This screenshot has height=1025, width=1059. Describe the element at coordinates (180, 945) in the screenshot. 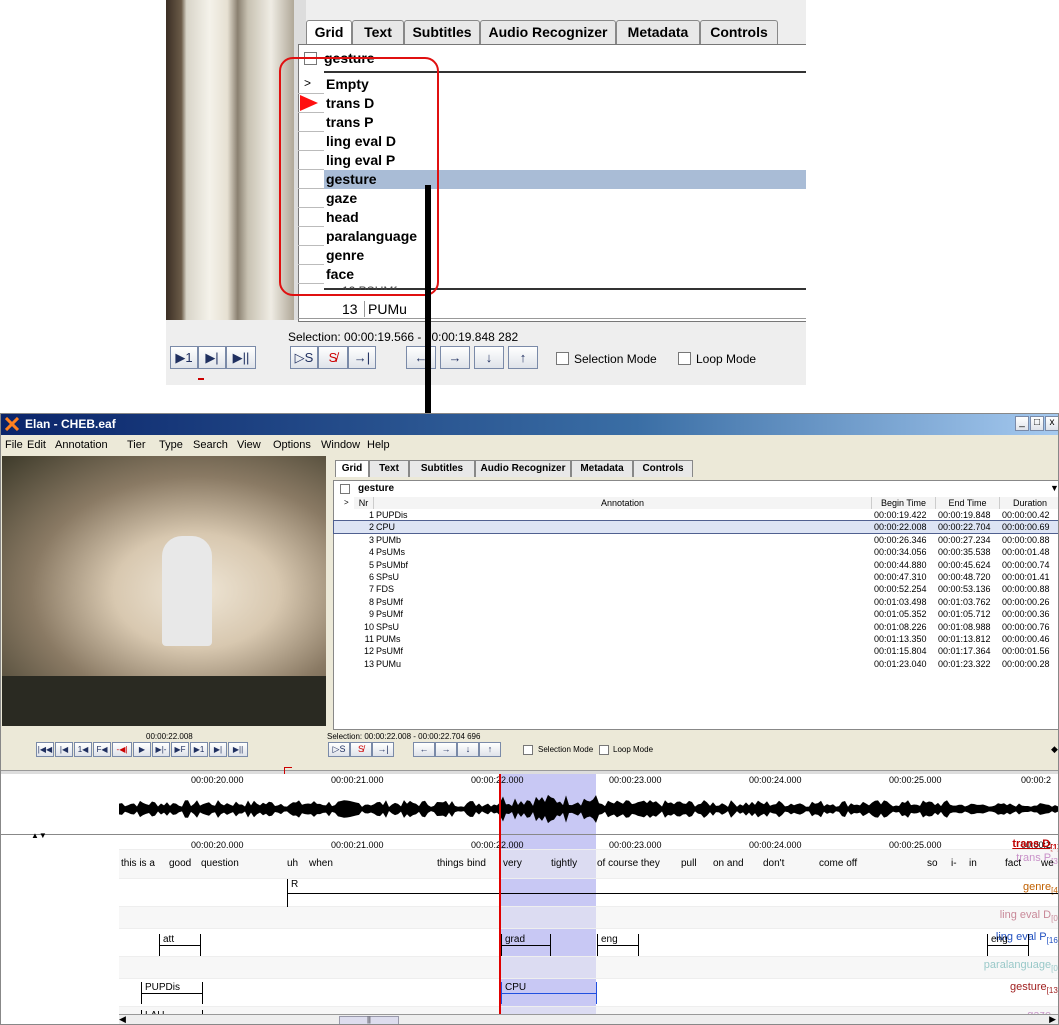

I see `ling-eval-p-annotation: att` at that location.